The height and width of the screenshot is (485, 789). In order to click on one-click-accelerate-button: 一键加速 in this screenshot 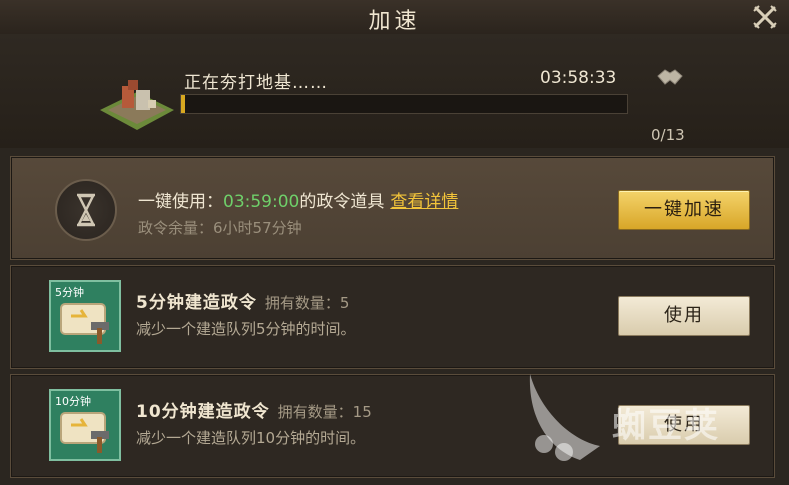, I will do `click(684, 210)`.